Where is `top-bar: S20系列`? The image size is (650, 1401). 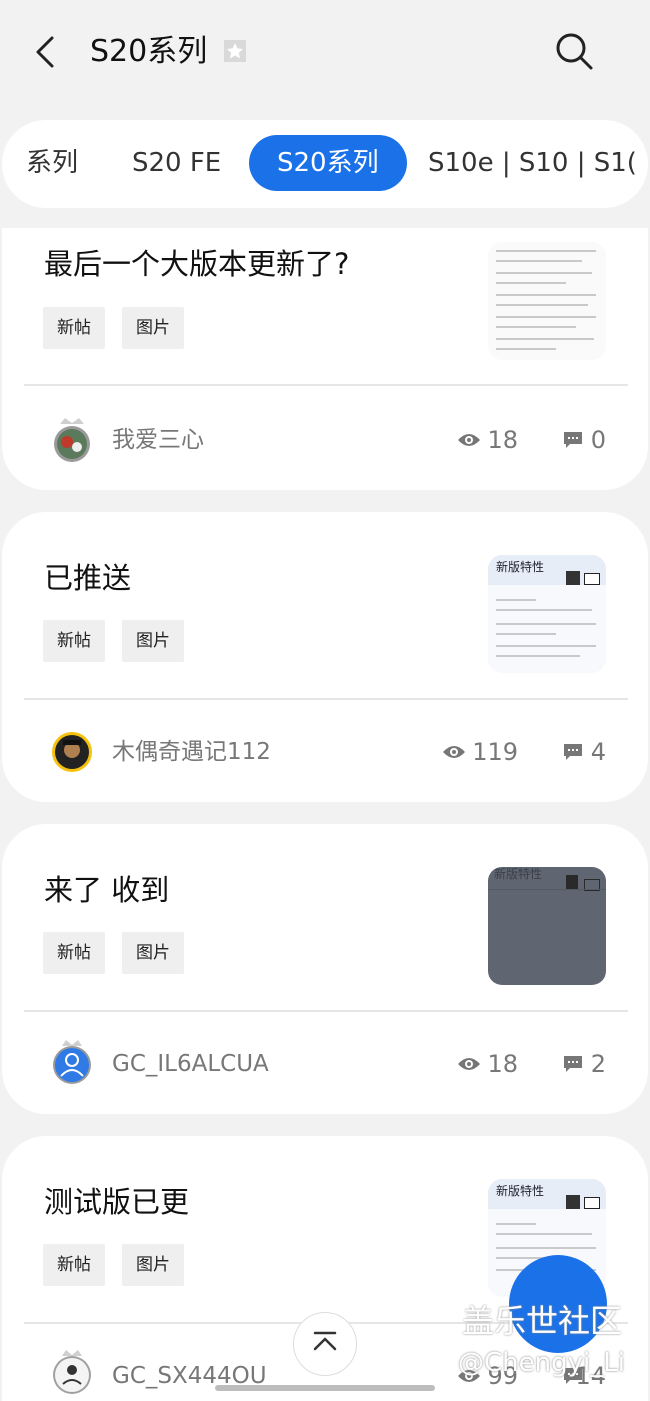
top-bar: S20系列 is located at coordinates (325, 52).